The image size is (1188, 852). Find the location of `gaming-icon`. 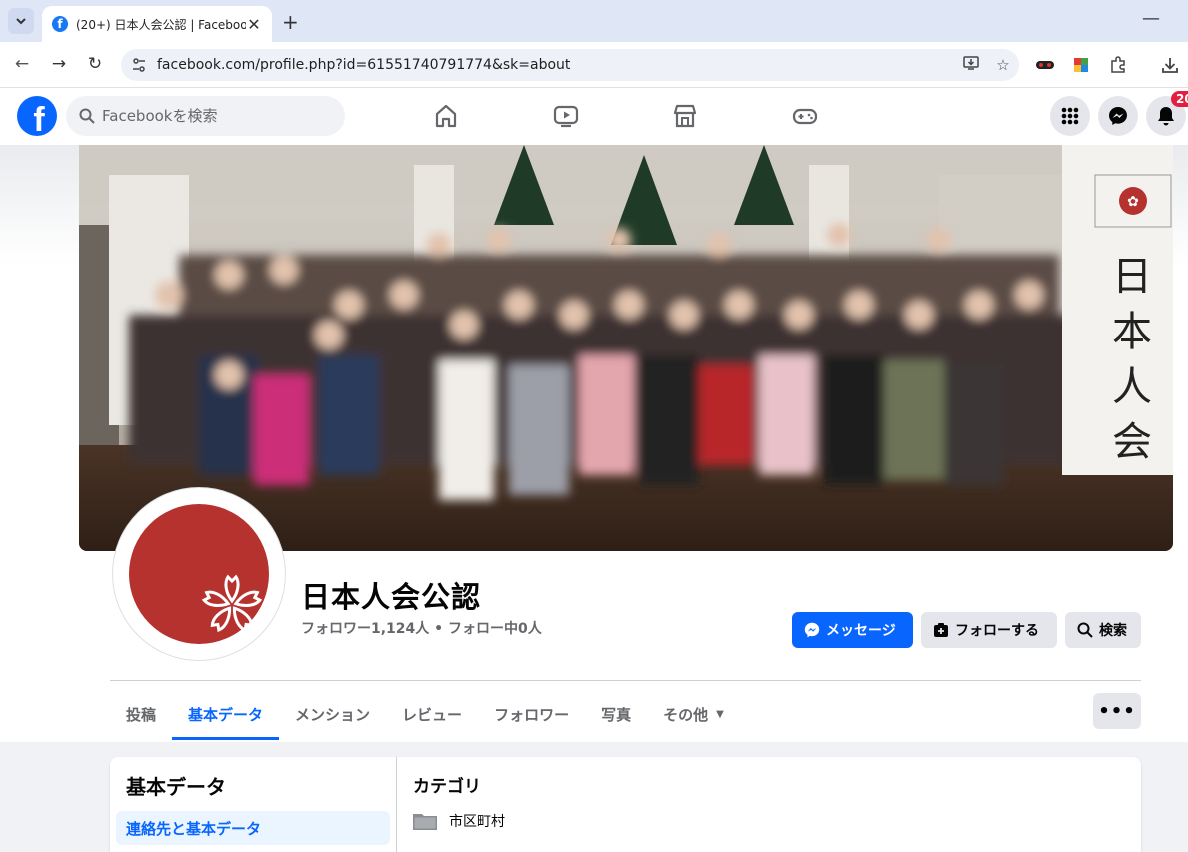

gaming-icon is located at coordinates (805, 116).